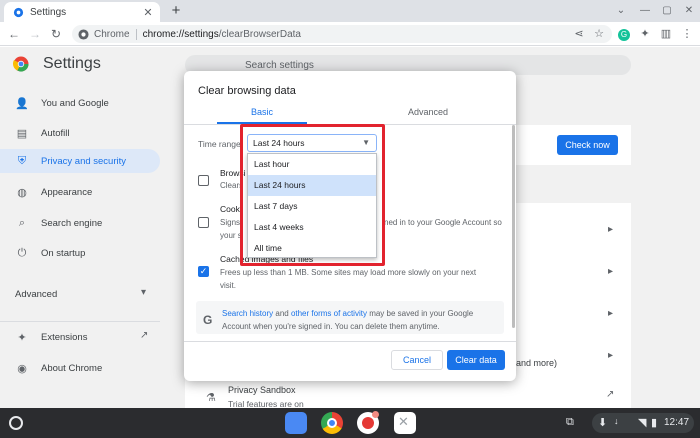 The width and height of the screenshot is (700, 438). I want to click on sidebar-item-label: Privacy and security, so click(84, 161).